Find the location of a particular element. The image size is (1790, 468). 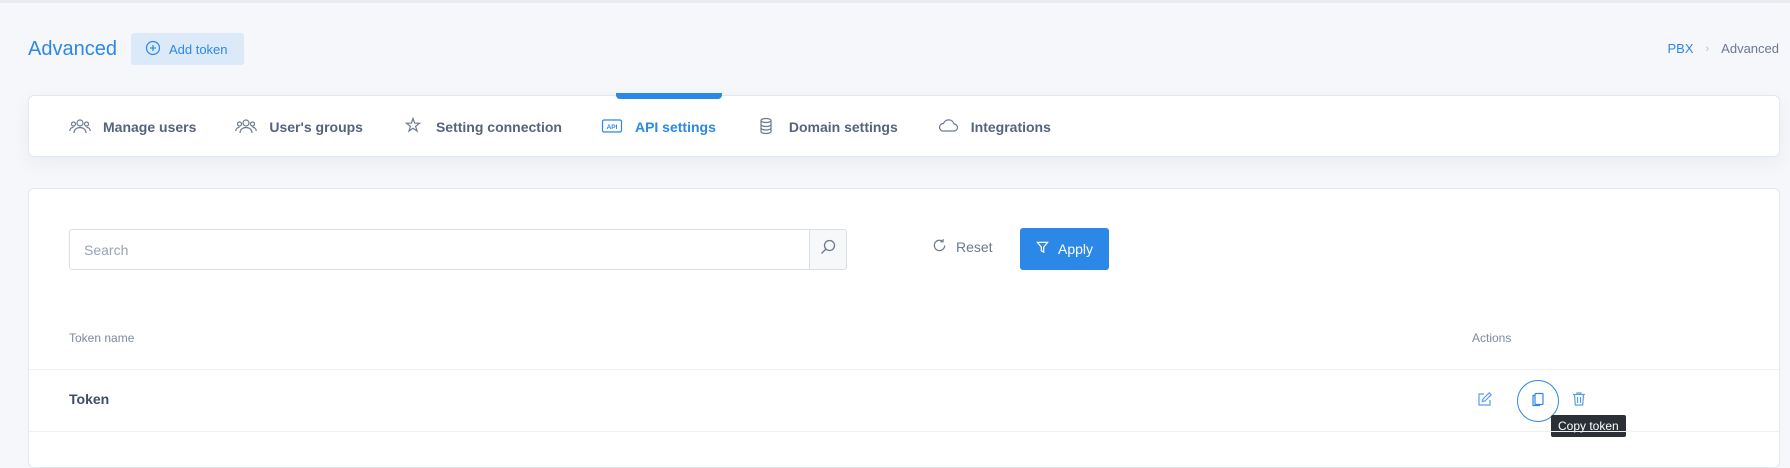

token-name-cell: Token is located at coordinates (89, 399).